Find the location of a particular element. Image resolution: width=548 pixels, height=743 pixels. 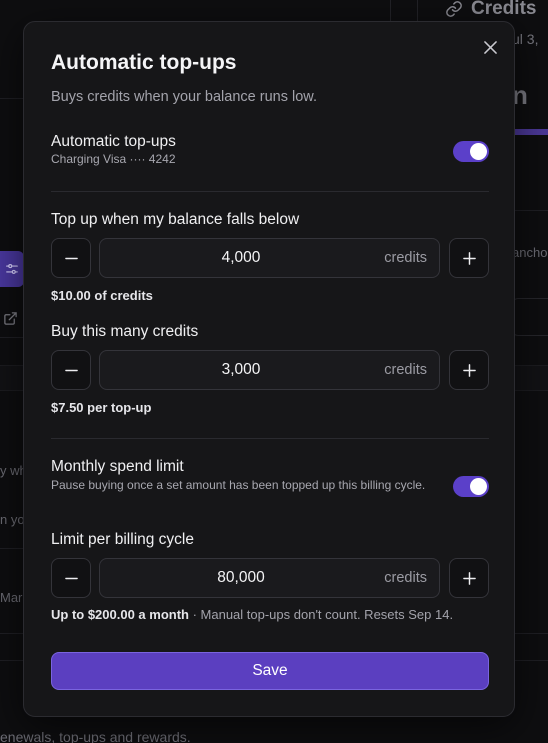

purchase-decrement-button is located at coordinates (71, 370).